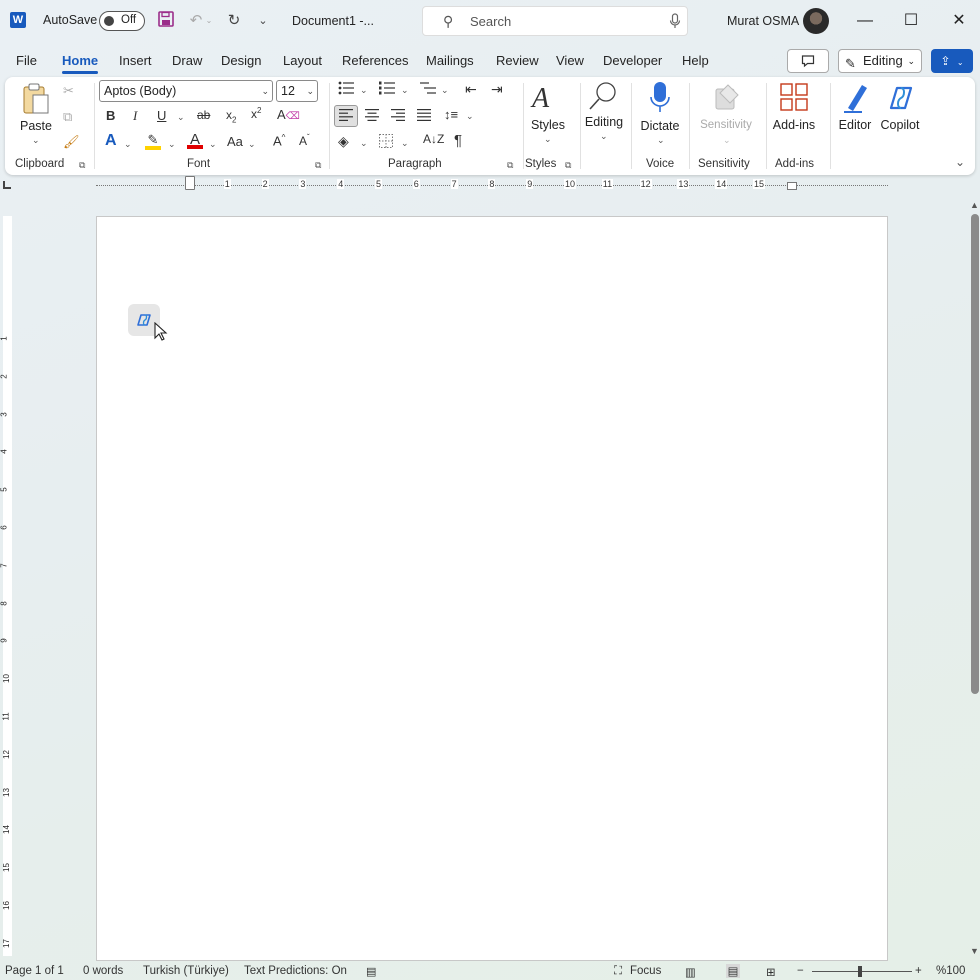 The width and height of the screenshot is (980, 980). Describe the element at coordinates (346, 89) in the screenshot. I see `bullets-icon` at that location.